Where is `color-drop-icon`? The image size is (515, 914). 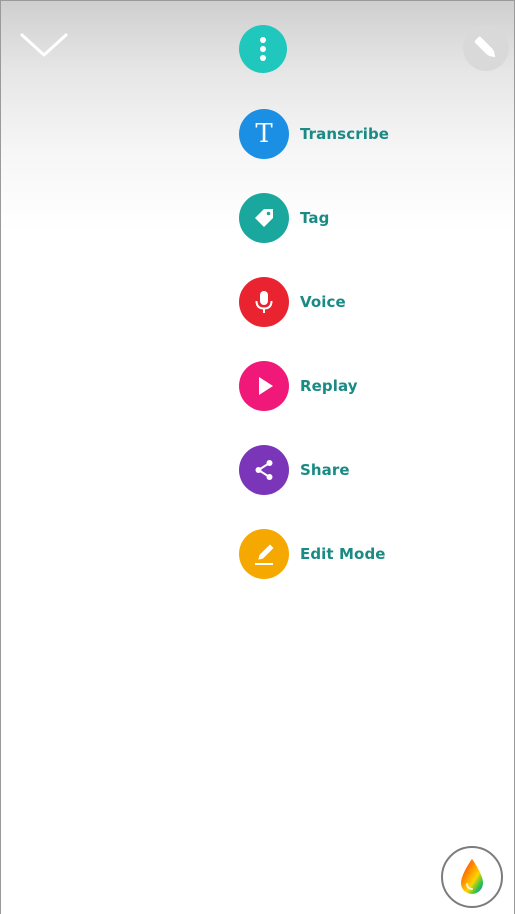
color-drop-icon is located at coordinates (472, 876).